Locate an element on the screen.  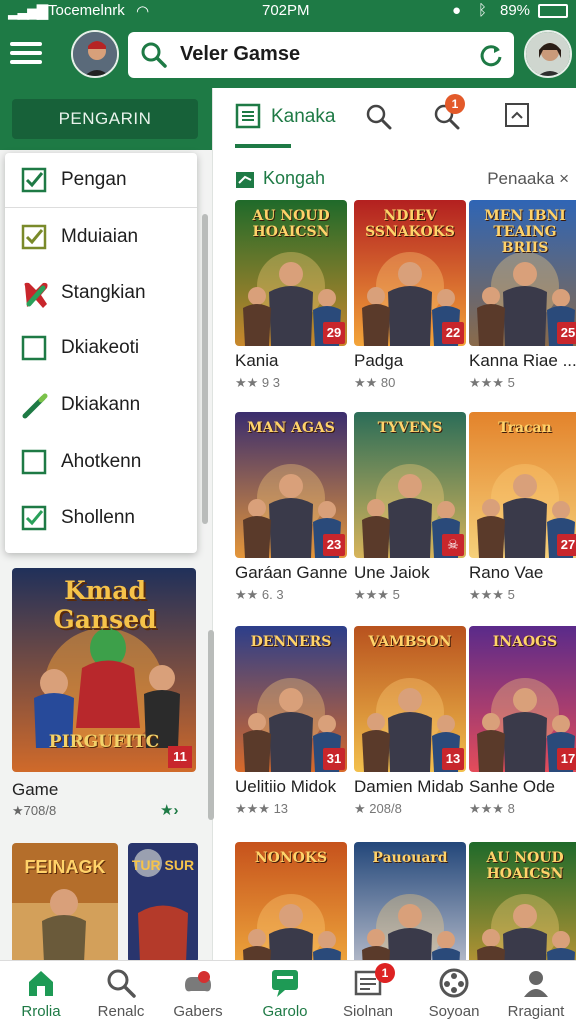
game-title: Garáan Ganne is located at coordinates (291, 573).